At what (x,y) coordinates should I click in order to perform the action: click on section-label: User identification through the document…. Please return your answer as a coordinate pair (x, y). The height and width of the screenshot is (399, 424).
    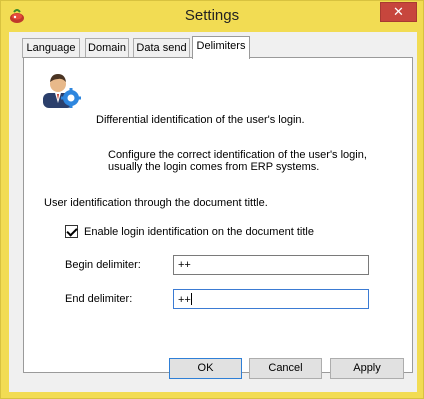
    Looking at the image, I should click on (156, 203).